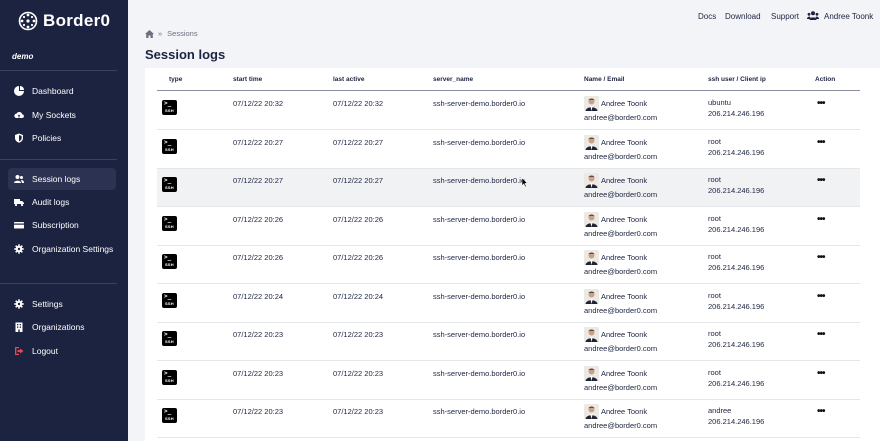  I want to click on top-bar, so click(504, 15).